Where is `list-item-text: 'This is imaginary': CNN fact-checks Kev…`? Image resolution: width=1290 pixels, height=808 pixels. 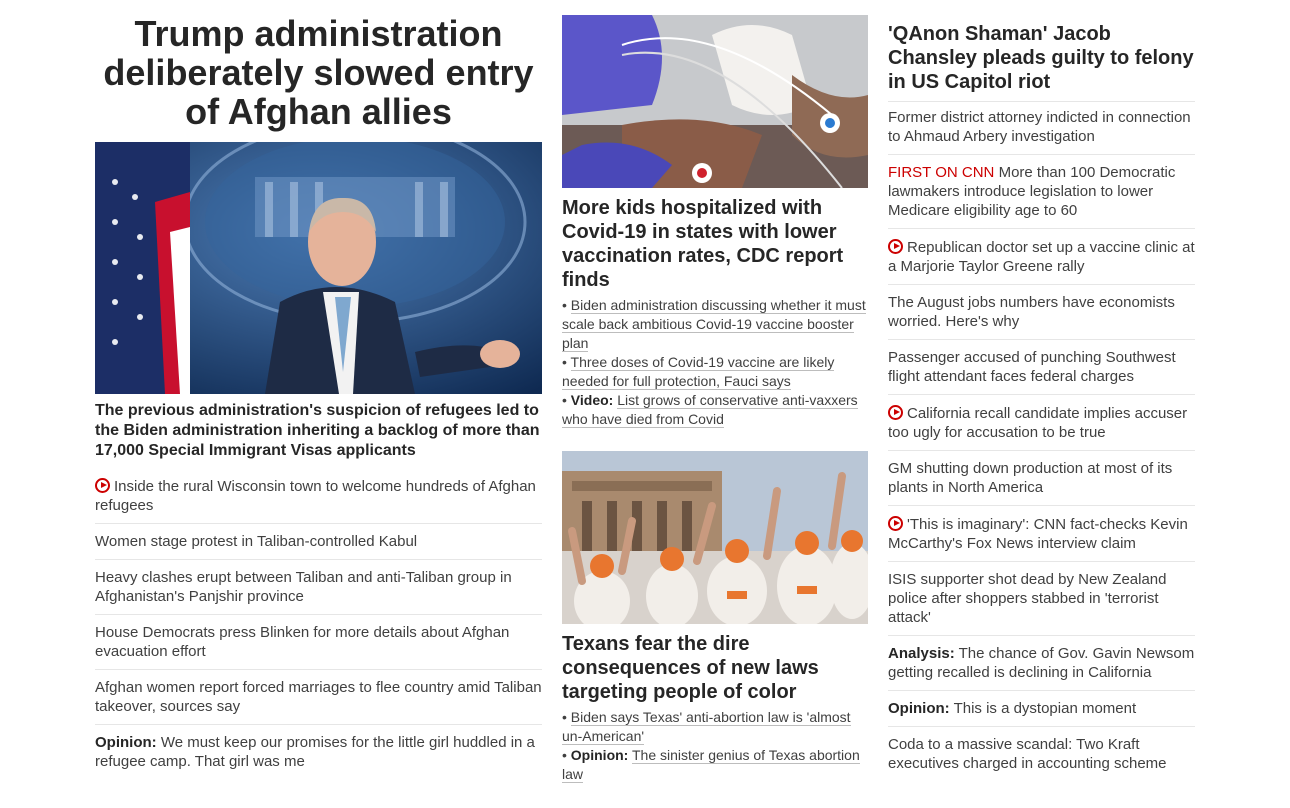
list-item-text: 'This is imaginary': CNN fact-checks Kev… is located at coordinates (1038, 534).